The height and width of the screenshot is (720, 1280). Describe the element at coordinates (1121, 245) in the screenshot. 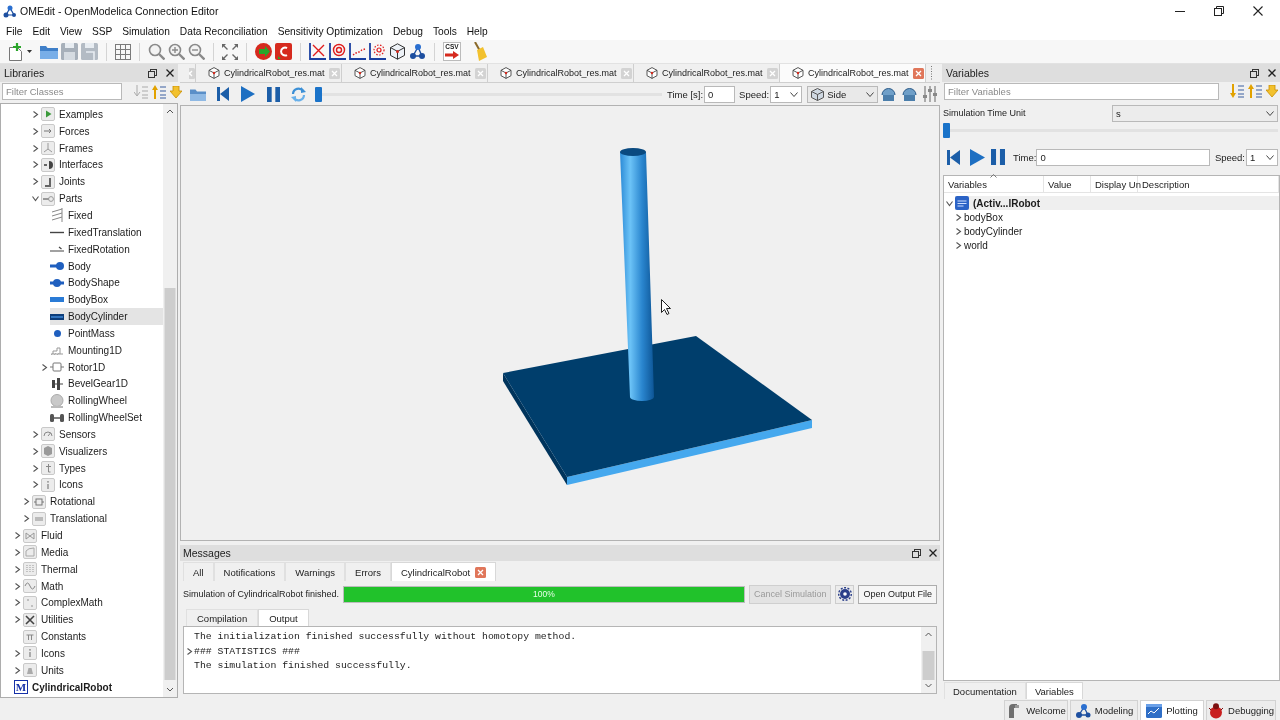

I see `tree-item: world` at that location.